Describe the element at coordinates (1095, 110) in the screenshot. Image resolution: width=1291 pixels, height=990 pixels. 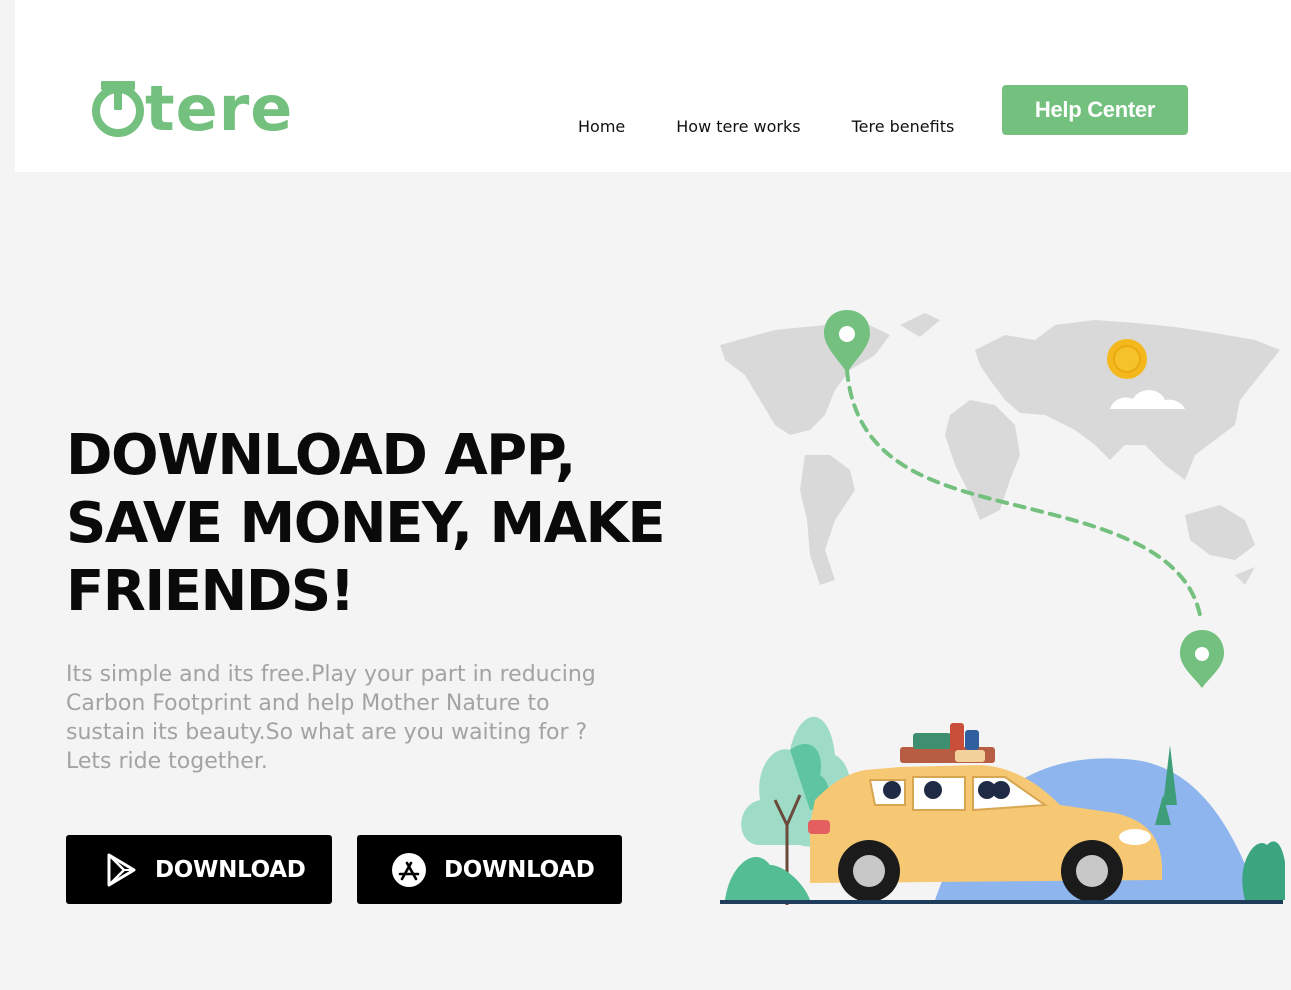
I see `help-center-button: Help Center` at that location.